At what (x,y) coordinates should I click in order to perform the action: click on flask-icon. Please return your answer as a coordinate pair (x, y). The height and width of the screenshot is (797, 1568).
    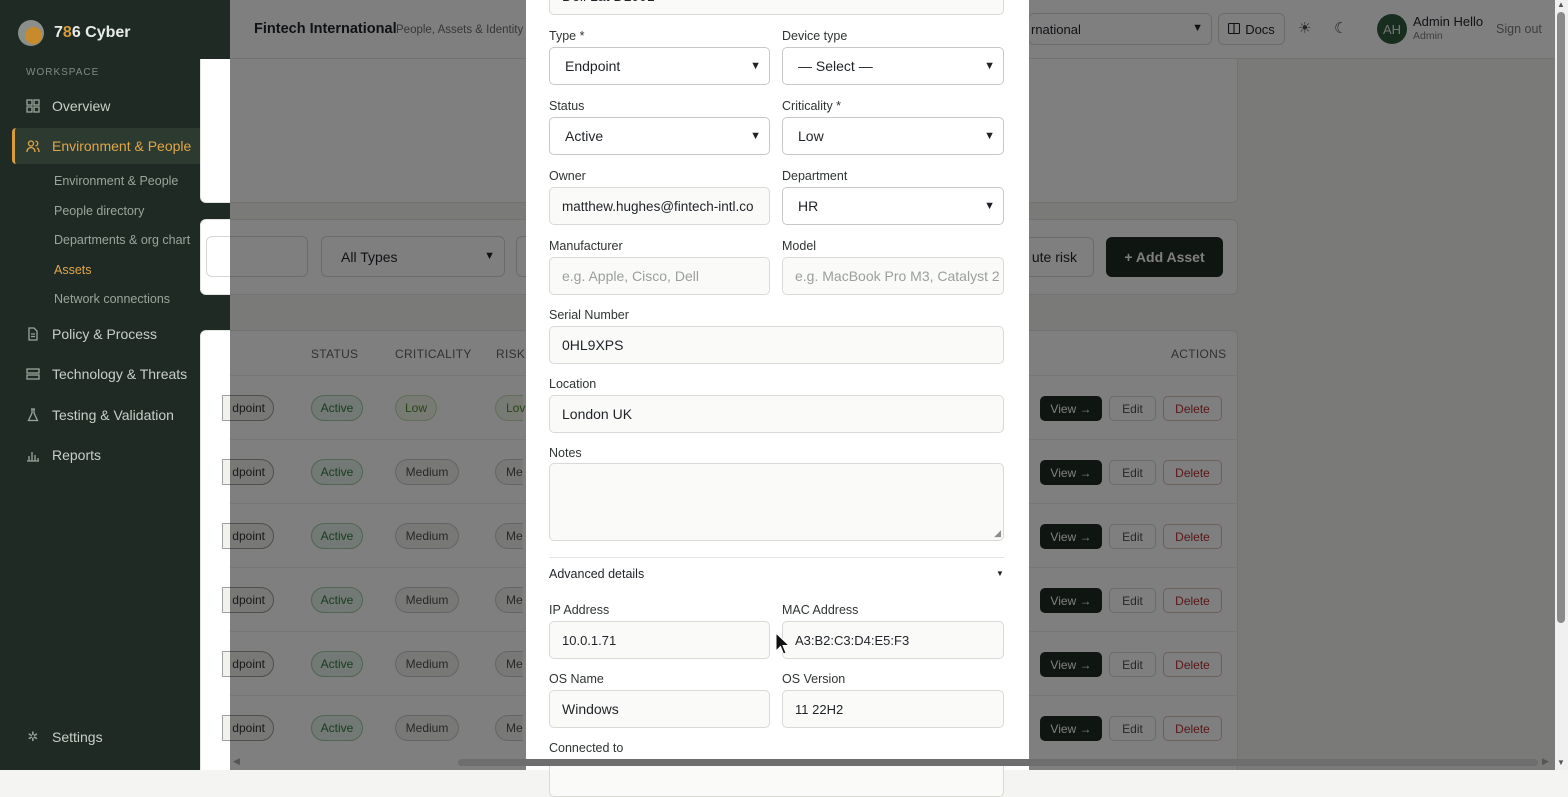
    Looking at the image, I should click on (33, 415).